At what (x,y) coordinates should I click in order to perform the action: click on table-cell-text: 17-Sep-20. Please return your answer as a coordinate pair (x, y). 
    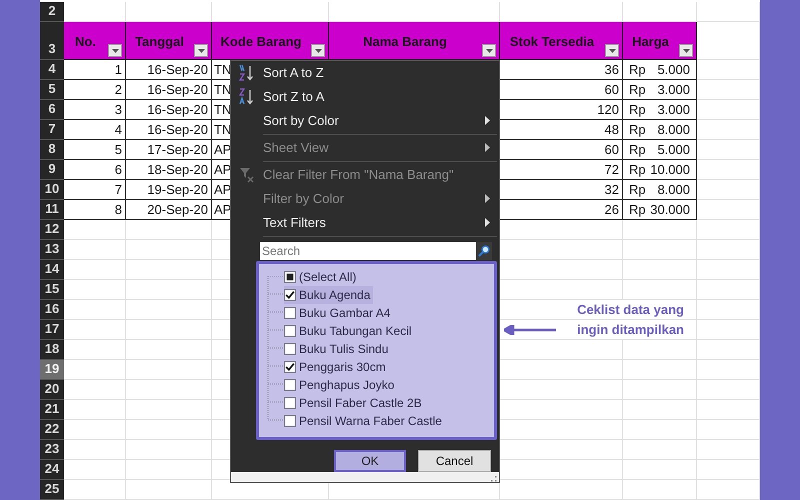
    Looking at the image, I should click on (177, 149).